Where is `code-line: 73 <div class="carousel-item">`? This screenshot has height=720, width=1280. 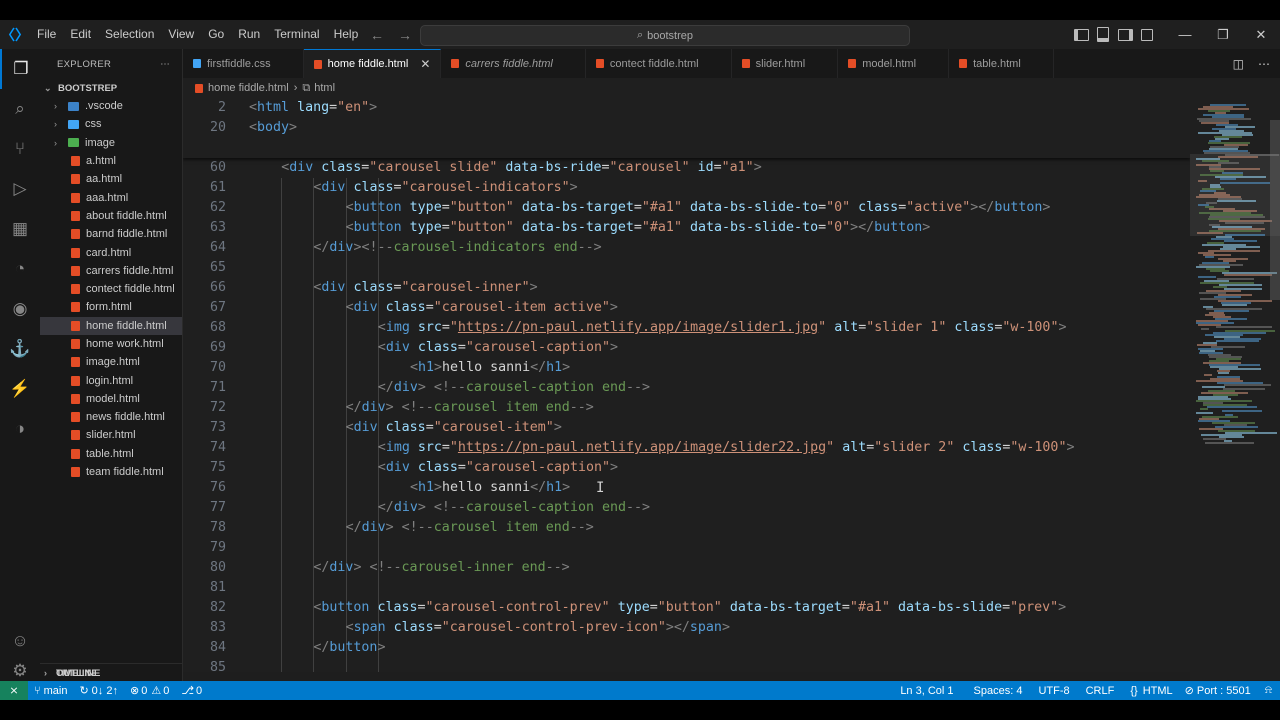
code-line: 73 <div class="carousel-item"> is located at coordinates (686, 428).